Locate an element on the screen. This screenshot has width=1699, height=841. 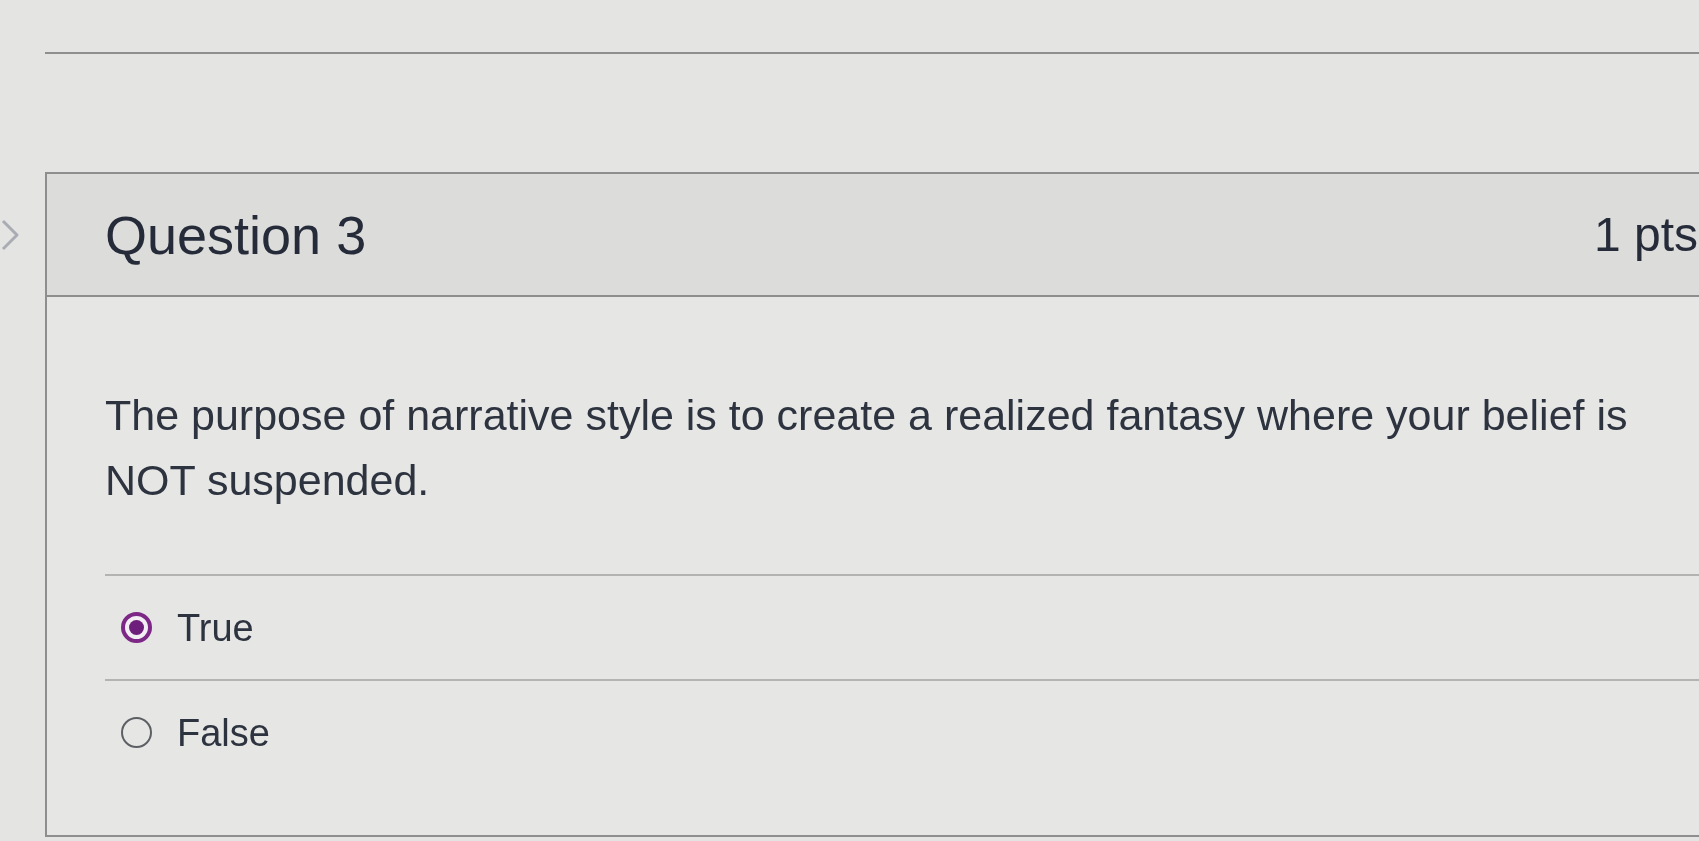
answer-label: False is located at coordinates (223, 732).